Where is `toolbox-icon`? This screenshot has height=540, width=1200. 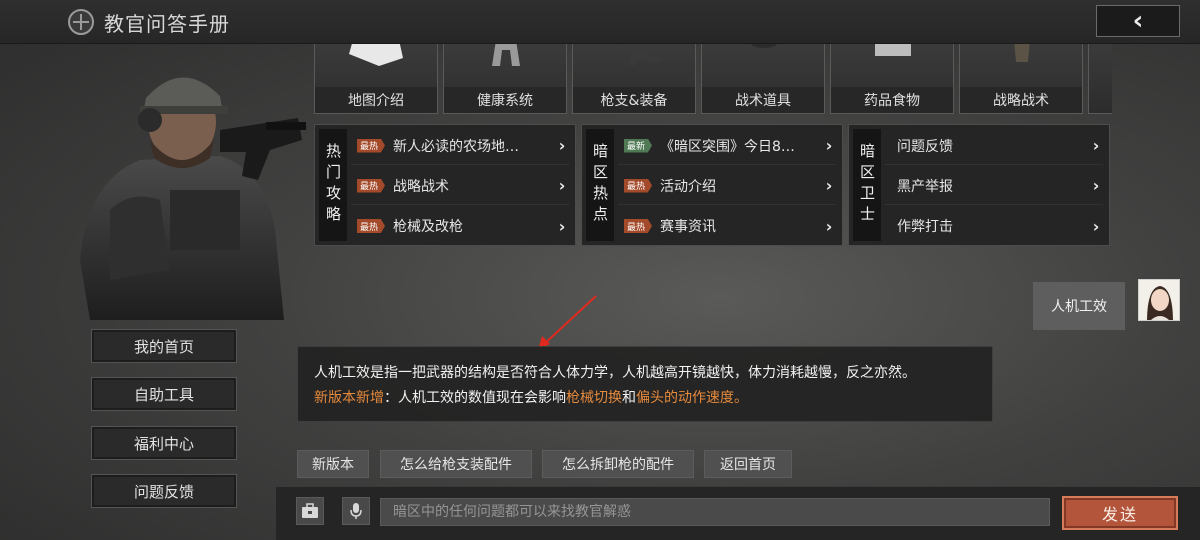
toolbox-icon is located at coordinates (310, 510).